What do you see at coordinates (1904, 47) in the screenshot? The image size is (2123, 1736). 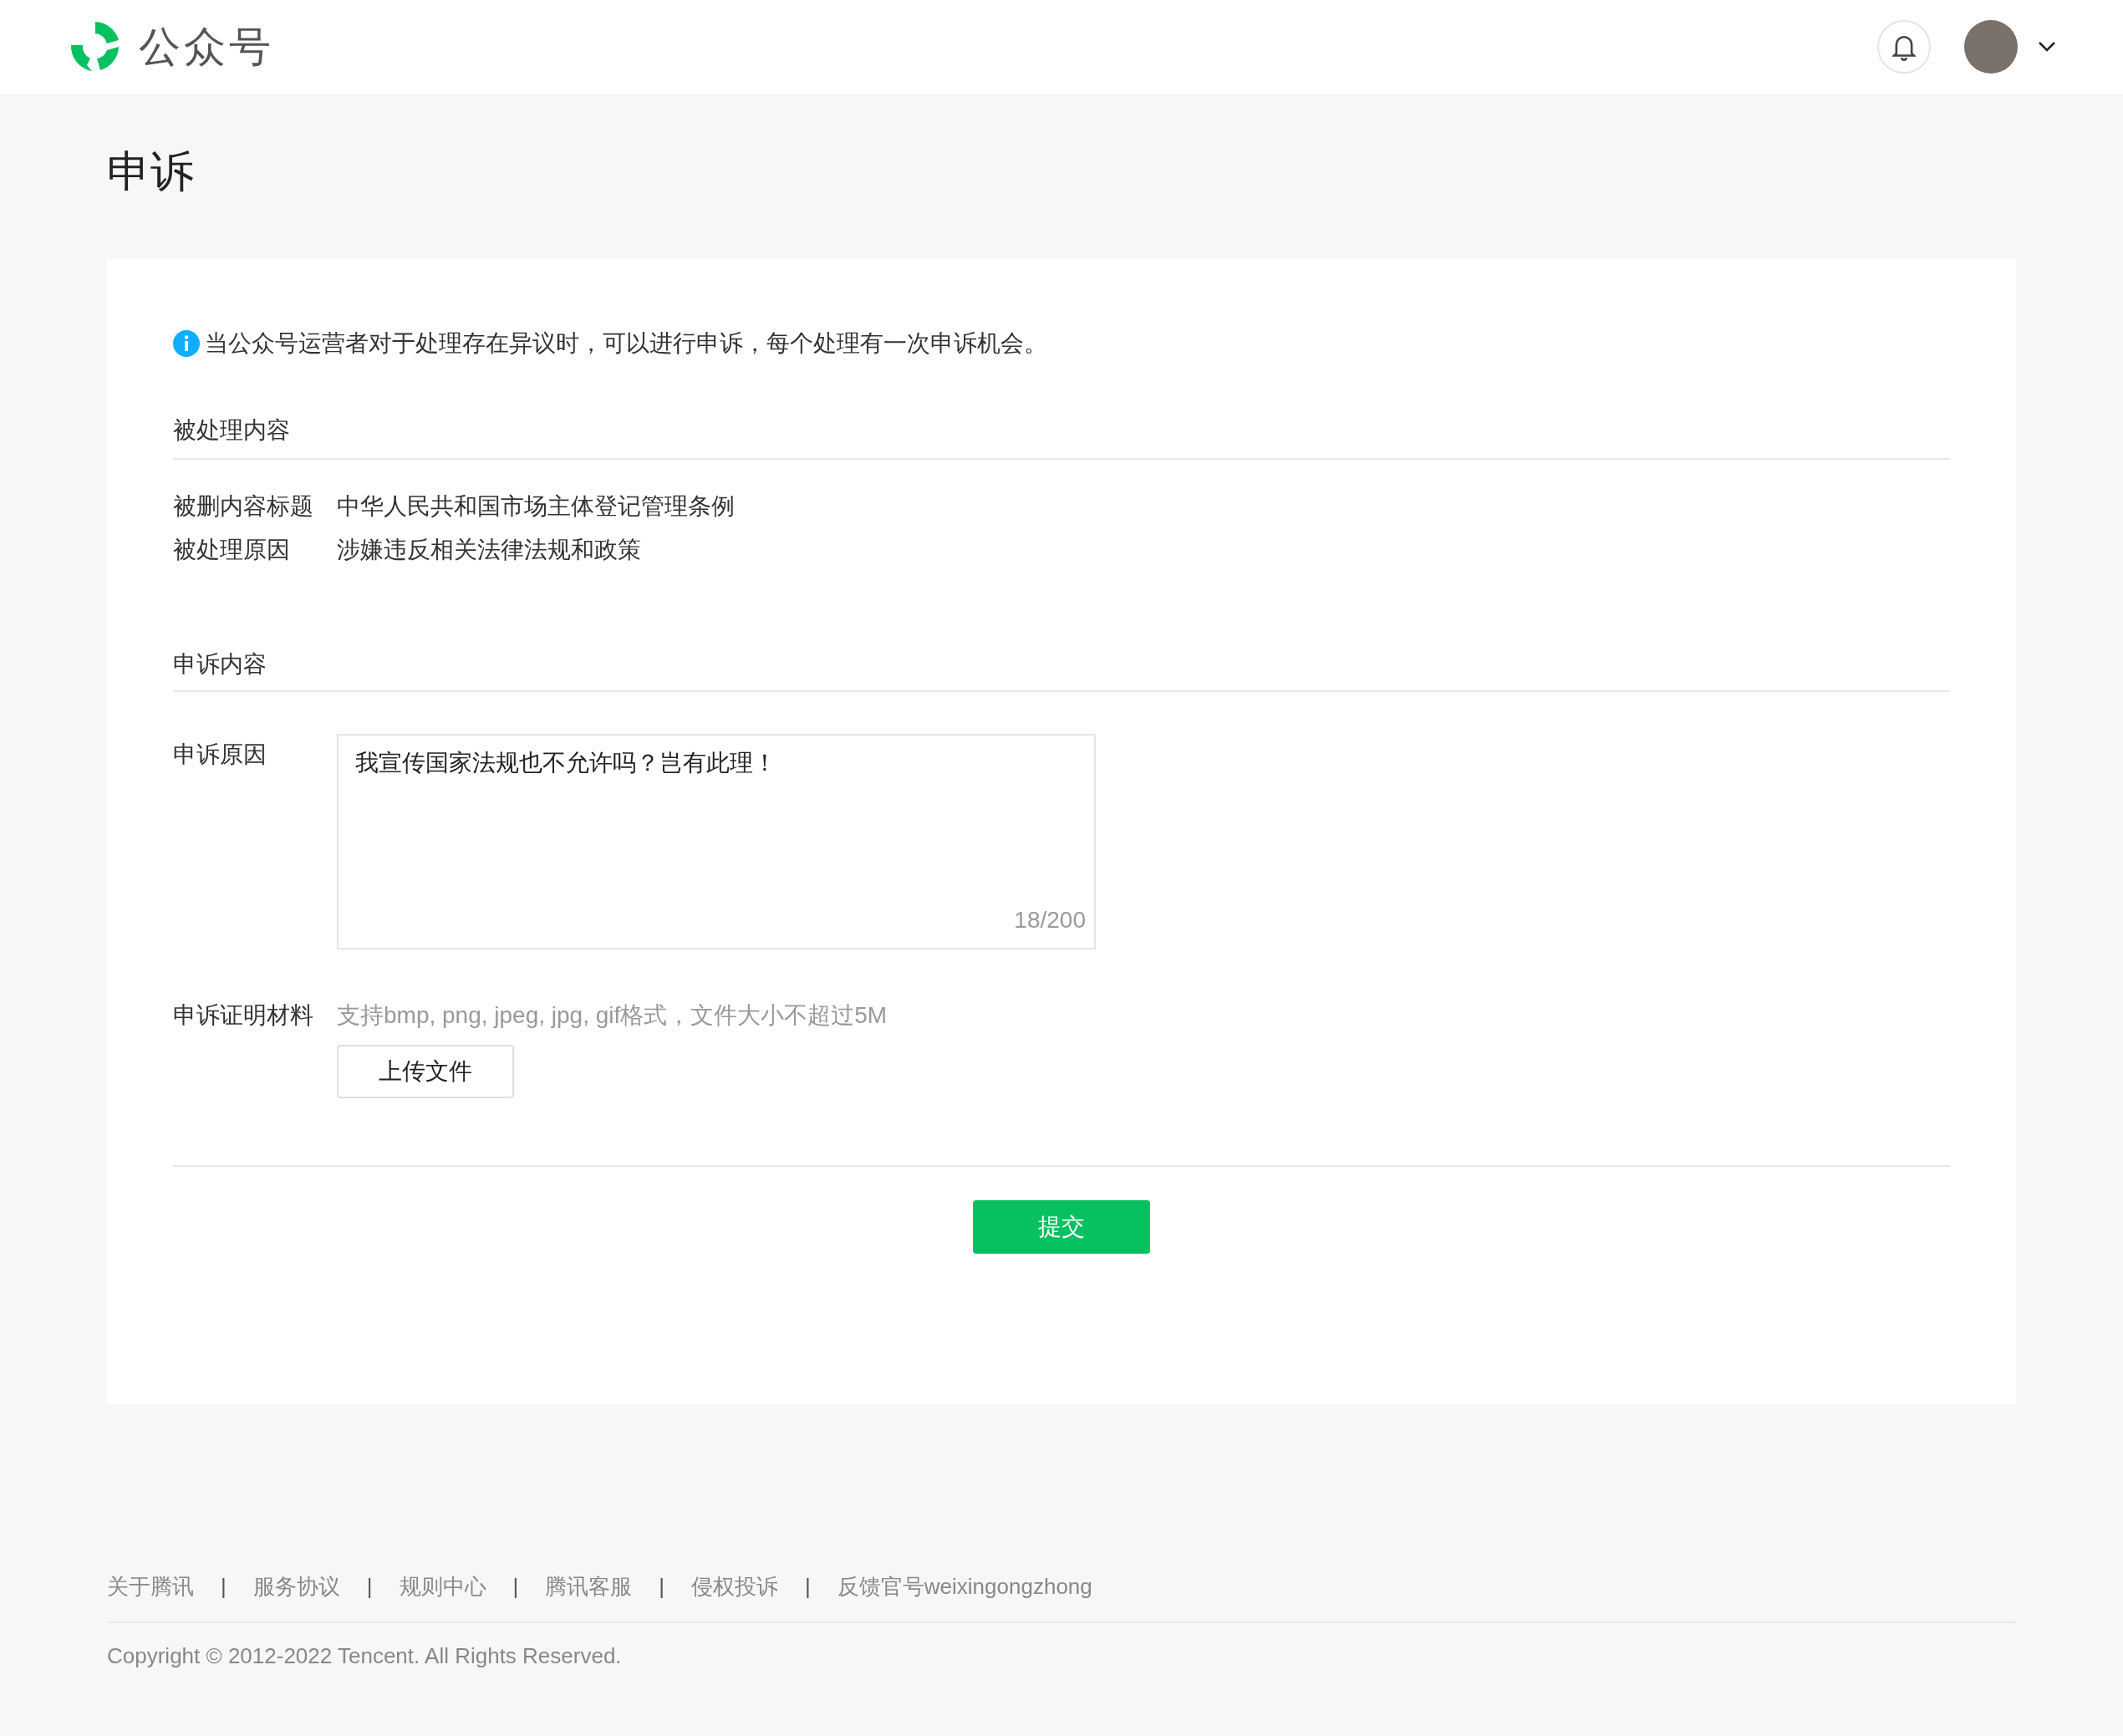 I see `notification-bell-icon` at bounding box center [1904, 47].